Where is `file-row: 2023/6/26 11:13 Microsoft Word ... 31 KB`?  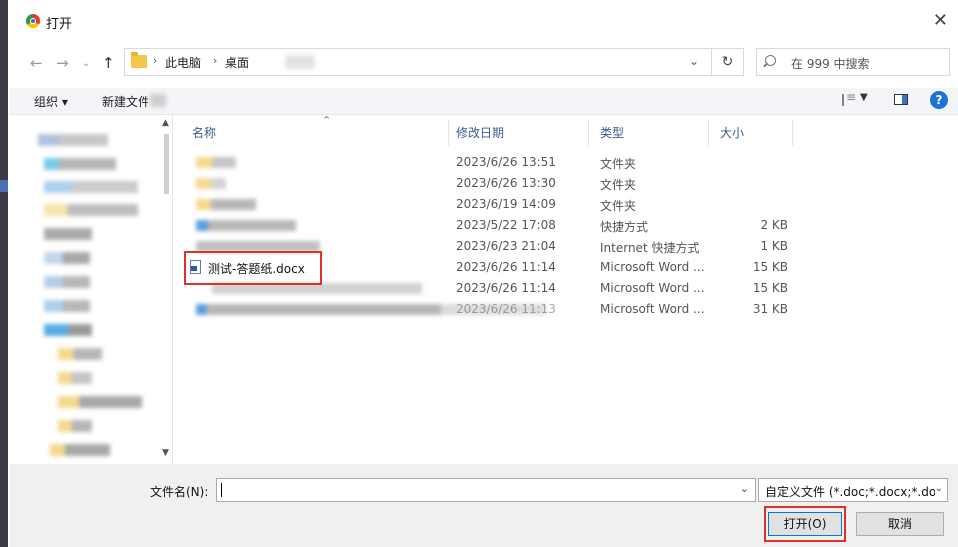 file-row: 2023/6/26 11:13 Microsoft Word ... 31 KB is located at coordinates (565, 309).